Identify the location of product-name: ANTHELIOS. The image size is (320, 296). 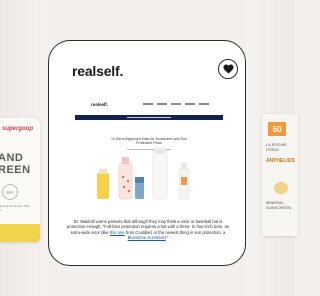
(280, 161).